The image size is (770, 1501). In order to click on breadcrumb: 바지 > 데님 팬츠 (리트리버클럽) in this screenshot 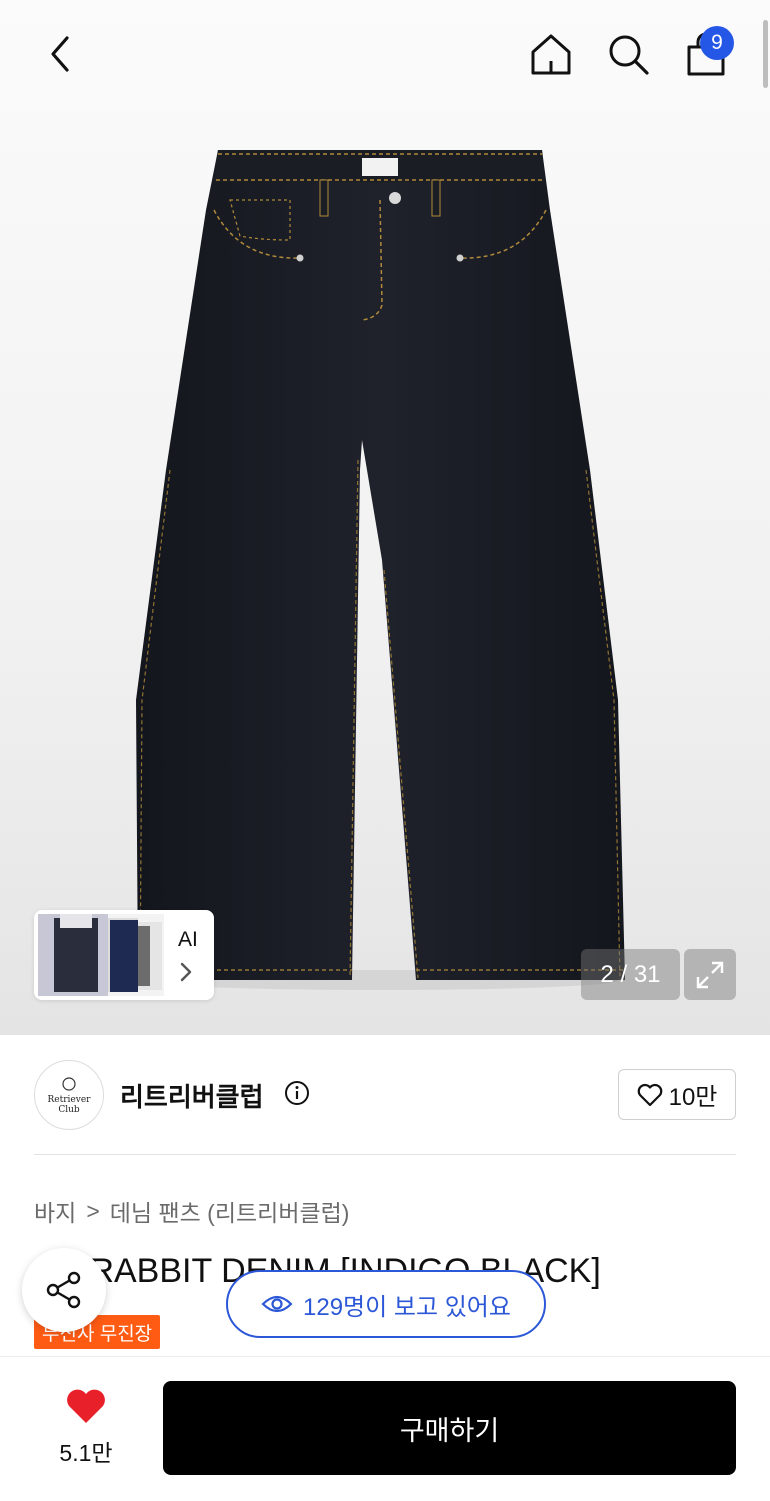, I will do `click(191, 1211)`.